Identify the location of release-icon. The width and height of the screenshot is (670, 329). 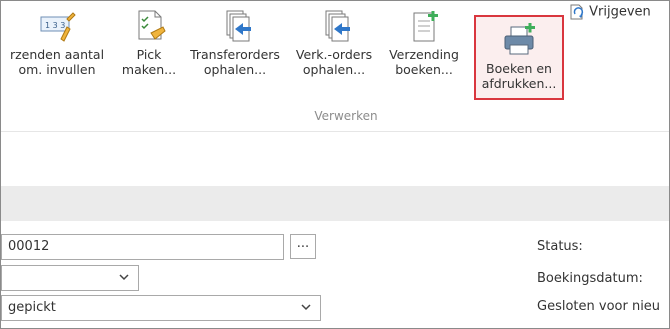
(577, 12).